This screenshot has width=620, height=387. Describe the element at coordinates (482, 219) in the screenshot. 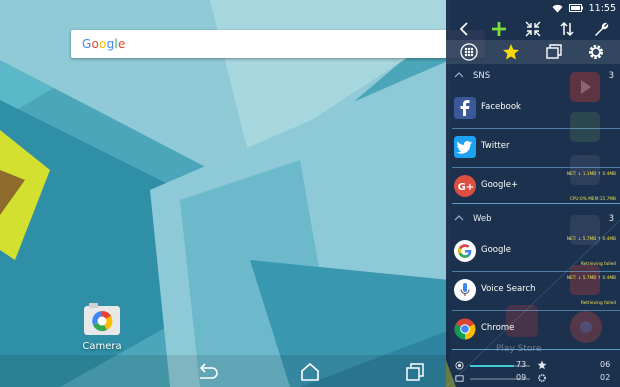

I see `section-name: Web` at that location.